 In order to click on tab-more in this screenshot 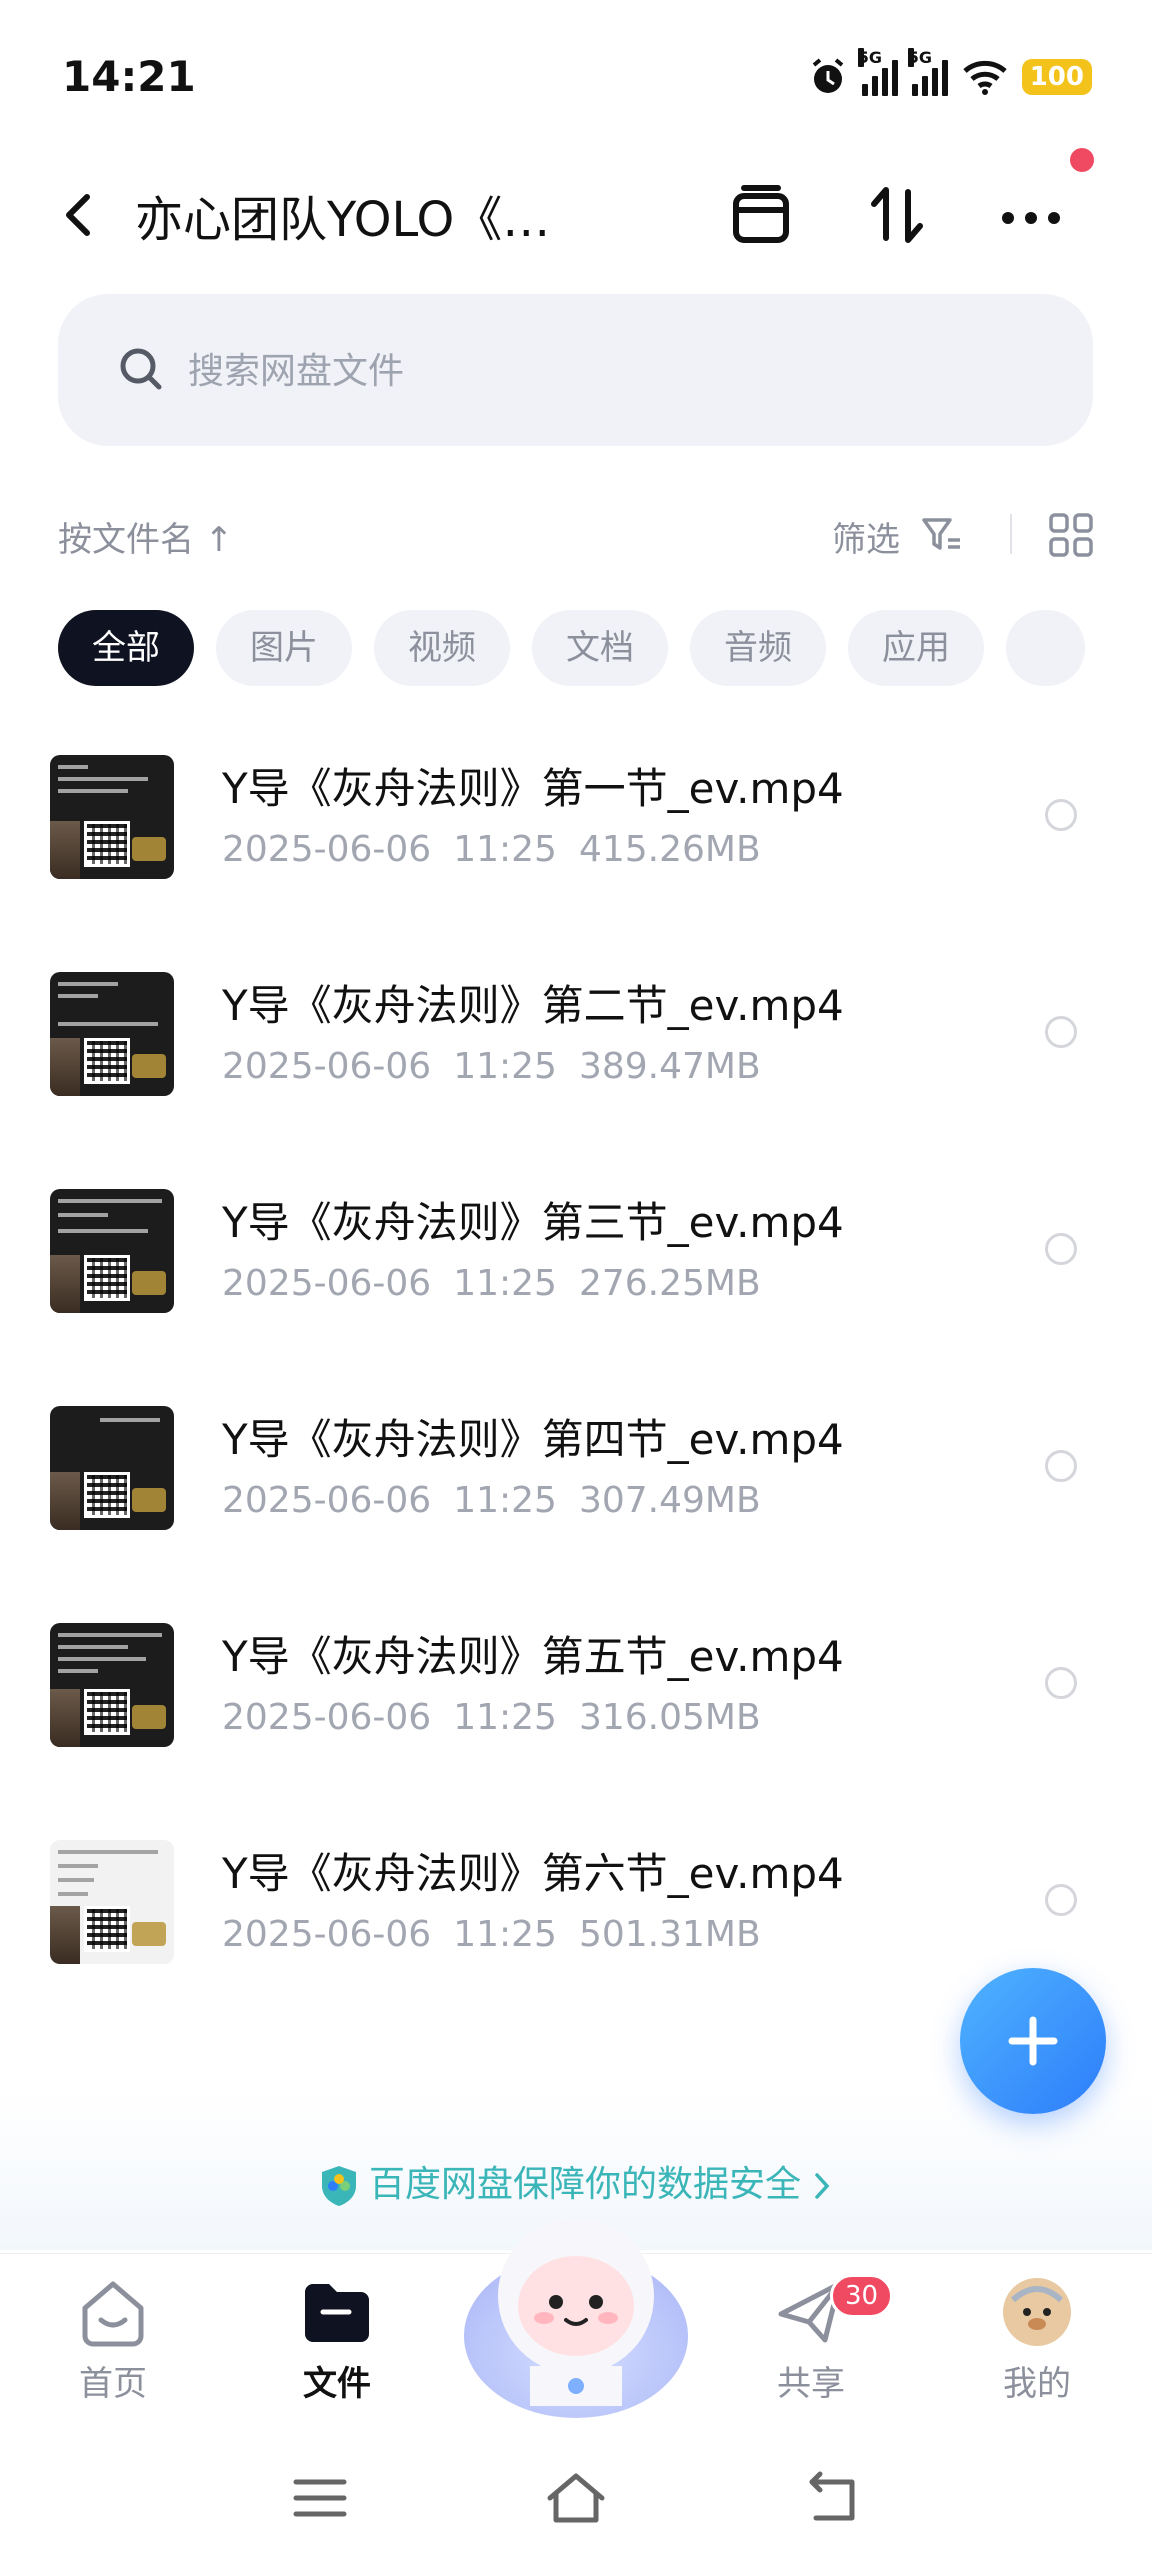, I will do `click(1045, 648)`.